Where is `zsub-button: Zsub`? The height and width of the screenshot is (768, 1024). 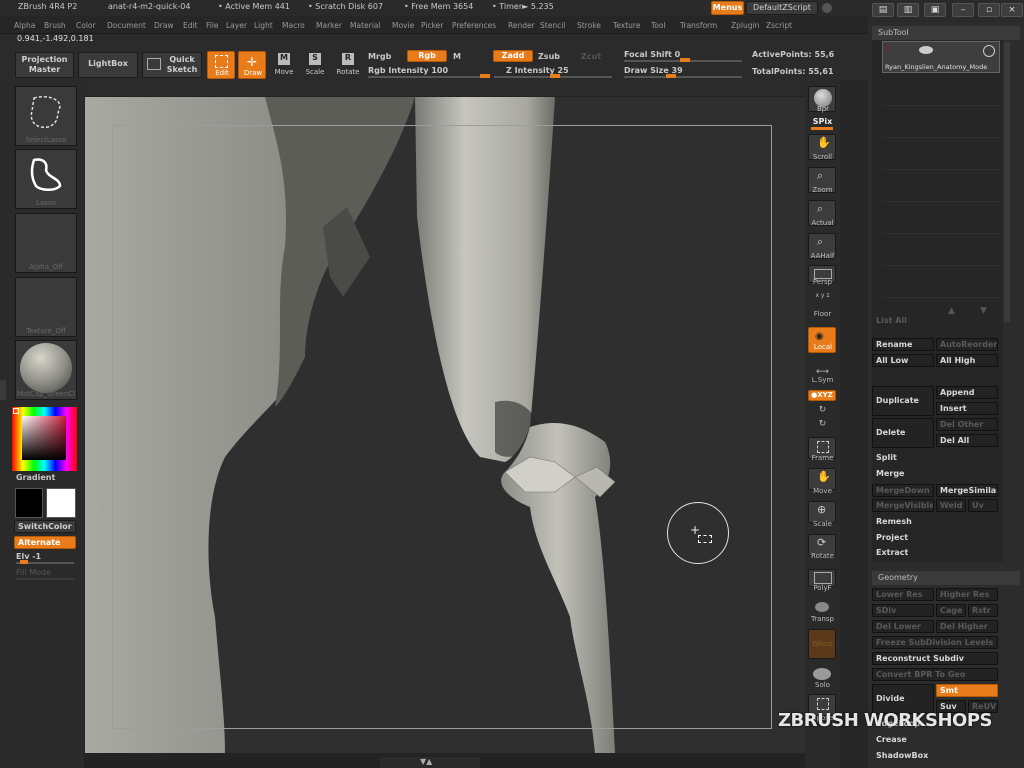
zsub-button: Zsub is located at coordinates (549, 56).